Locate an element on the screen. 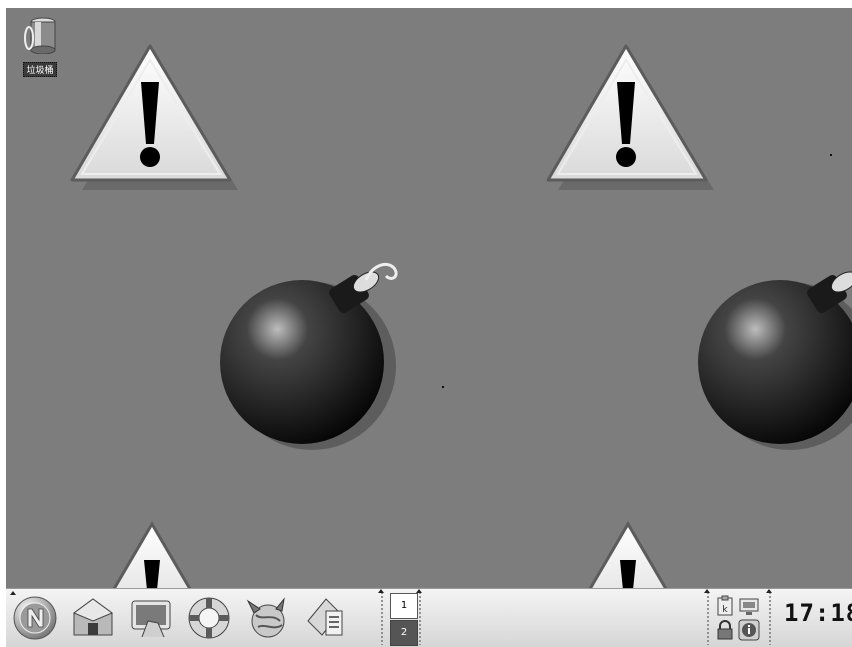  info-icon is located at coordinates (749, 630).